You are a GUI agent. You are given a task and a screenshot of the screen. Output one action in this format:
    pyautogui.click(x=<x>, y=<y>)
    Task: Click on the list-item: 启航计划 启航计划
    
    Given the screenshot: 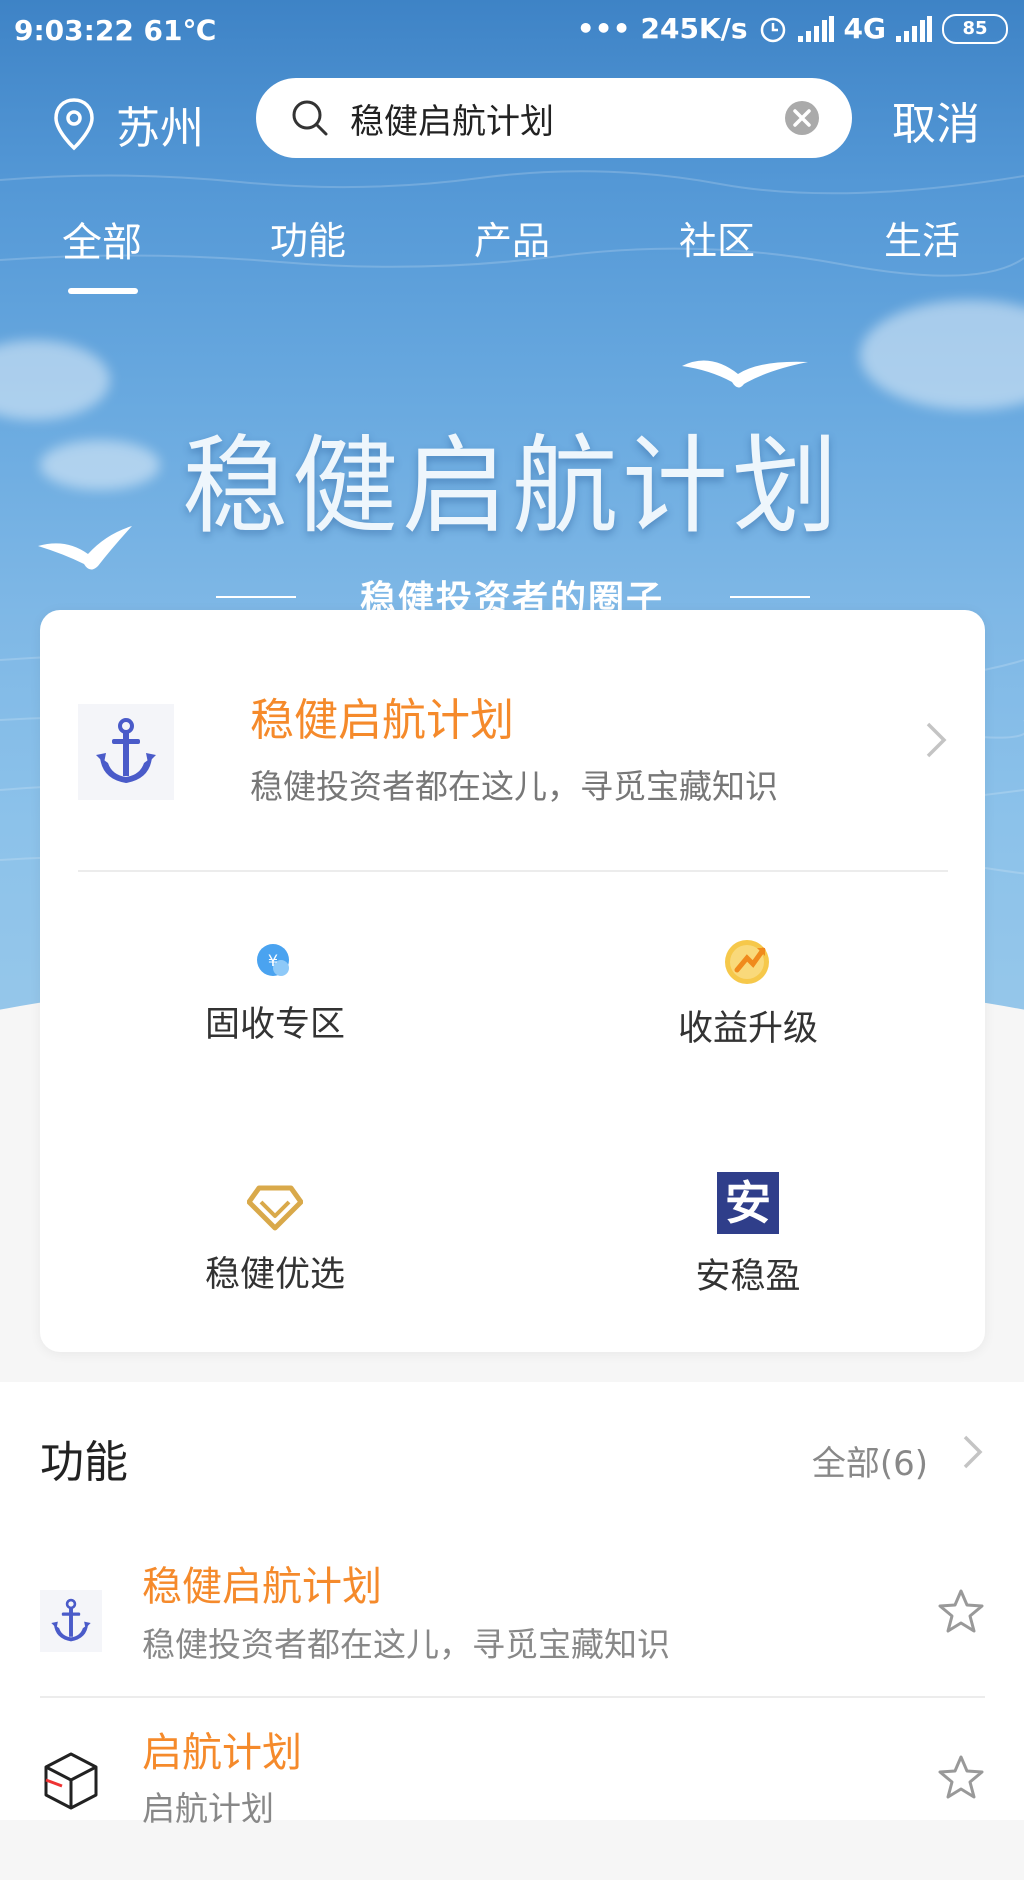 What is the action you would take?
    pyautogui.click(x=512, y=1800)
    